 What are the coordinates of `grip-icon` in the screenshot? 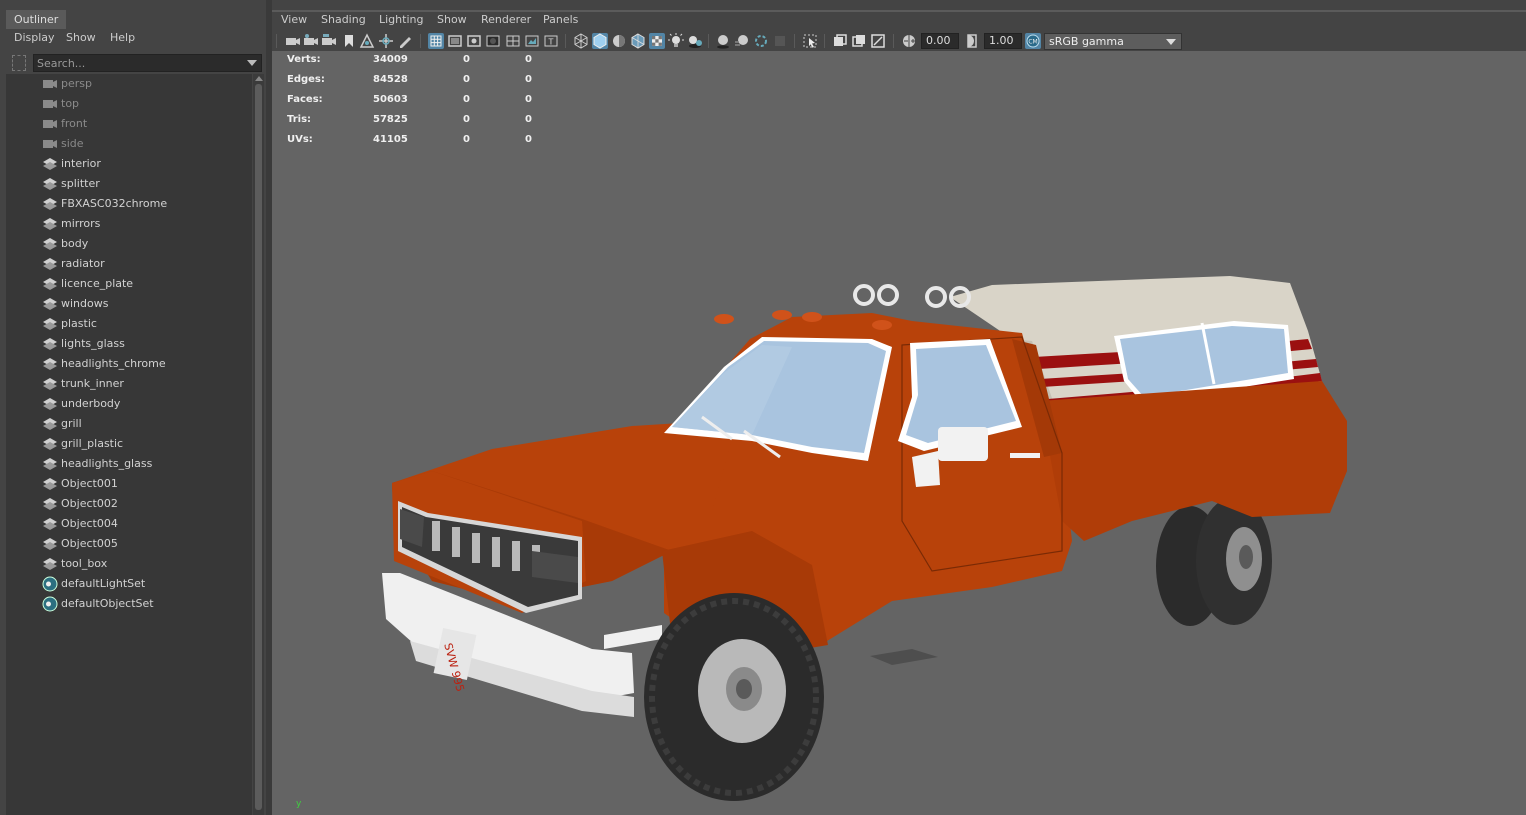 It's located at (19, 63).